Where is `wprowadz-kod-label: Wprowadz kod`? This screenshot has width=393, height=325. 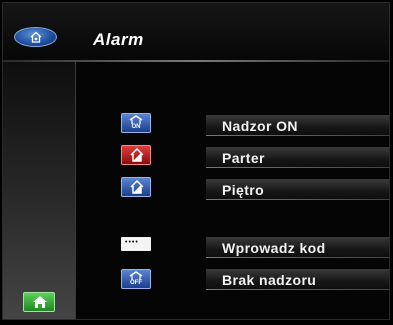 wprowadz-kod-label: Wprowadz kod is located at coordinates (274, 248).